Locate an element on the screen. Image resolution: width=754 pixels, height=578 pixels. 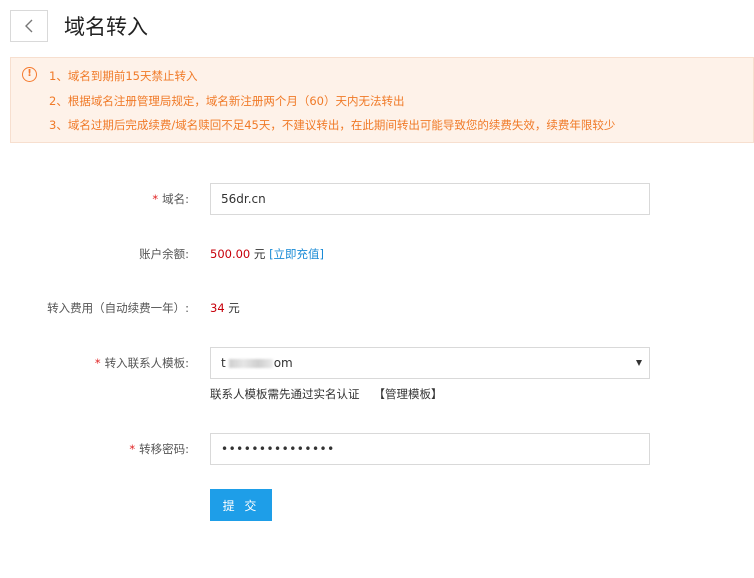
transfer-code-label-text: 转移密码: is located at coordinates (164, 449).